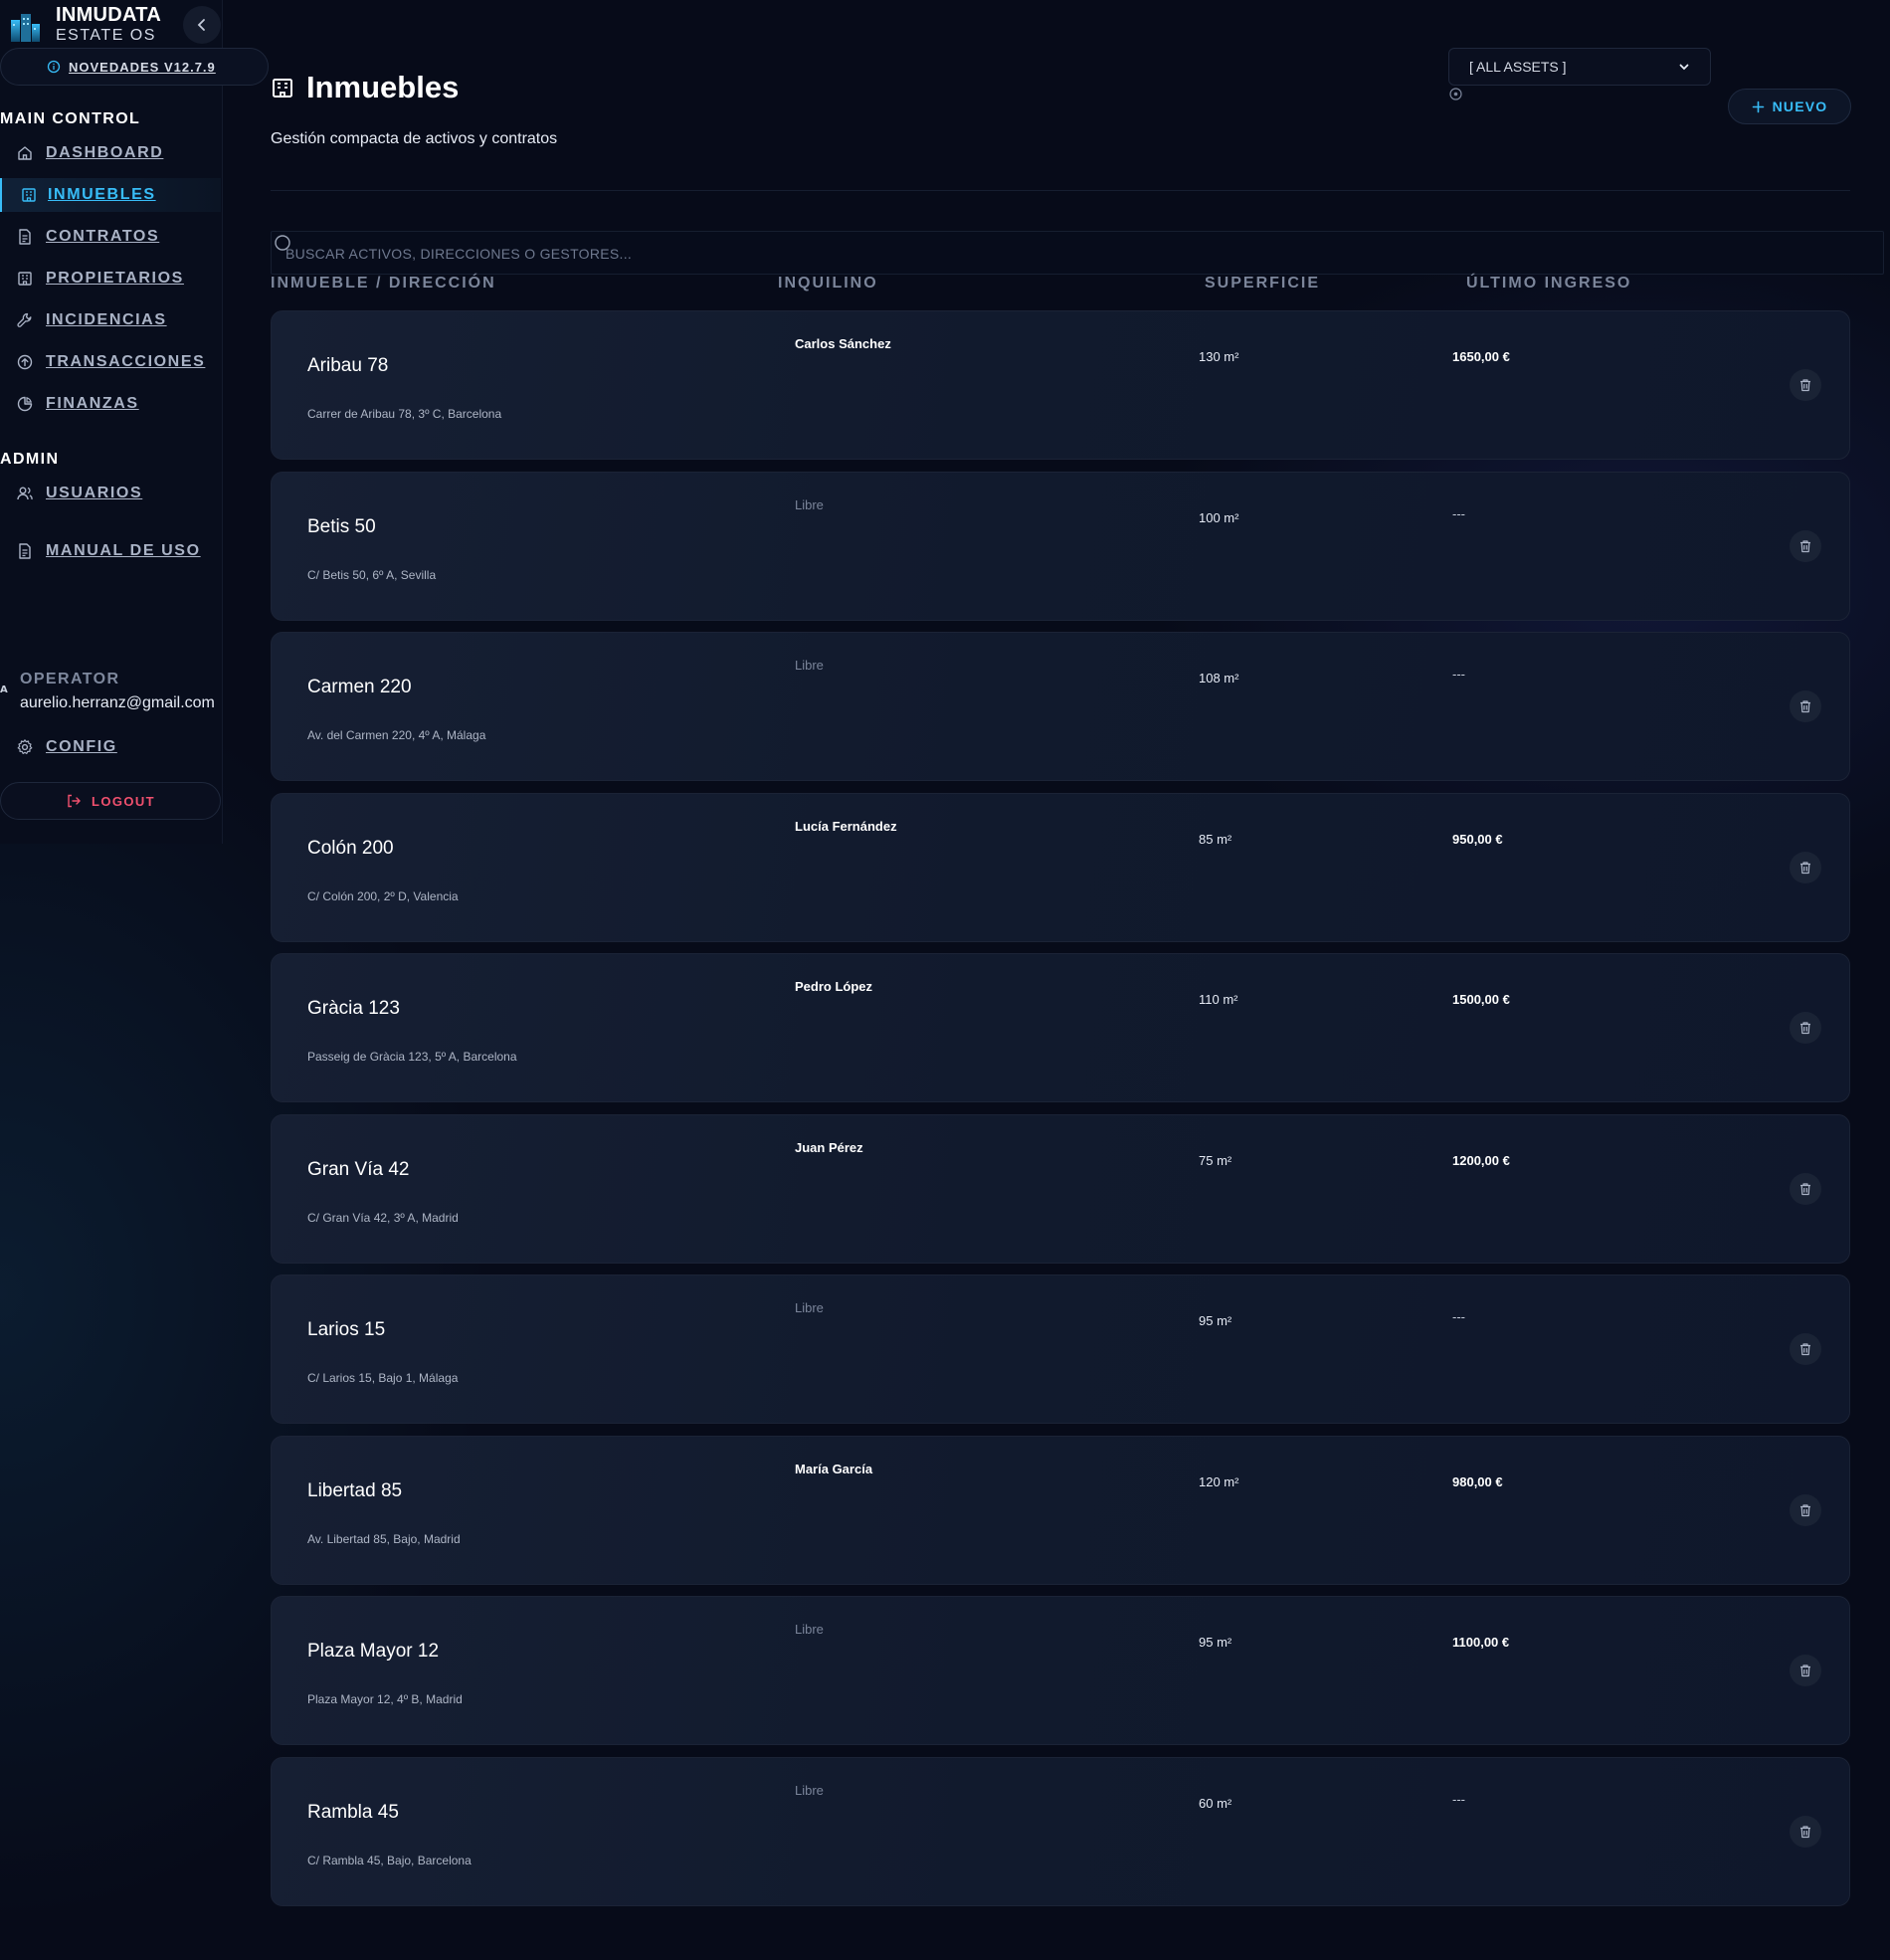 Image resolution: width=1890 pixels, height=1960 pixels. Describe the element at coordinates (829, 1147) in the screenshot. I see `tenant-name: Juan Pérez` at that location.